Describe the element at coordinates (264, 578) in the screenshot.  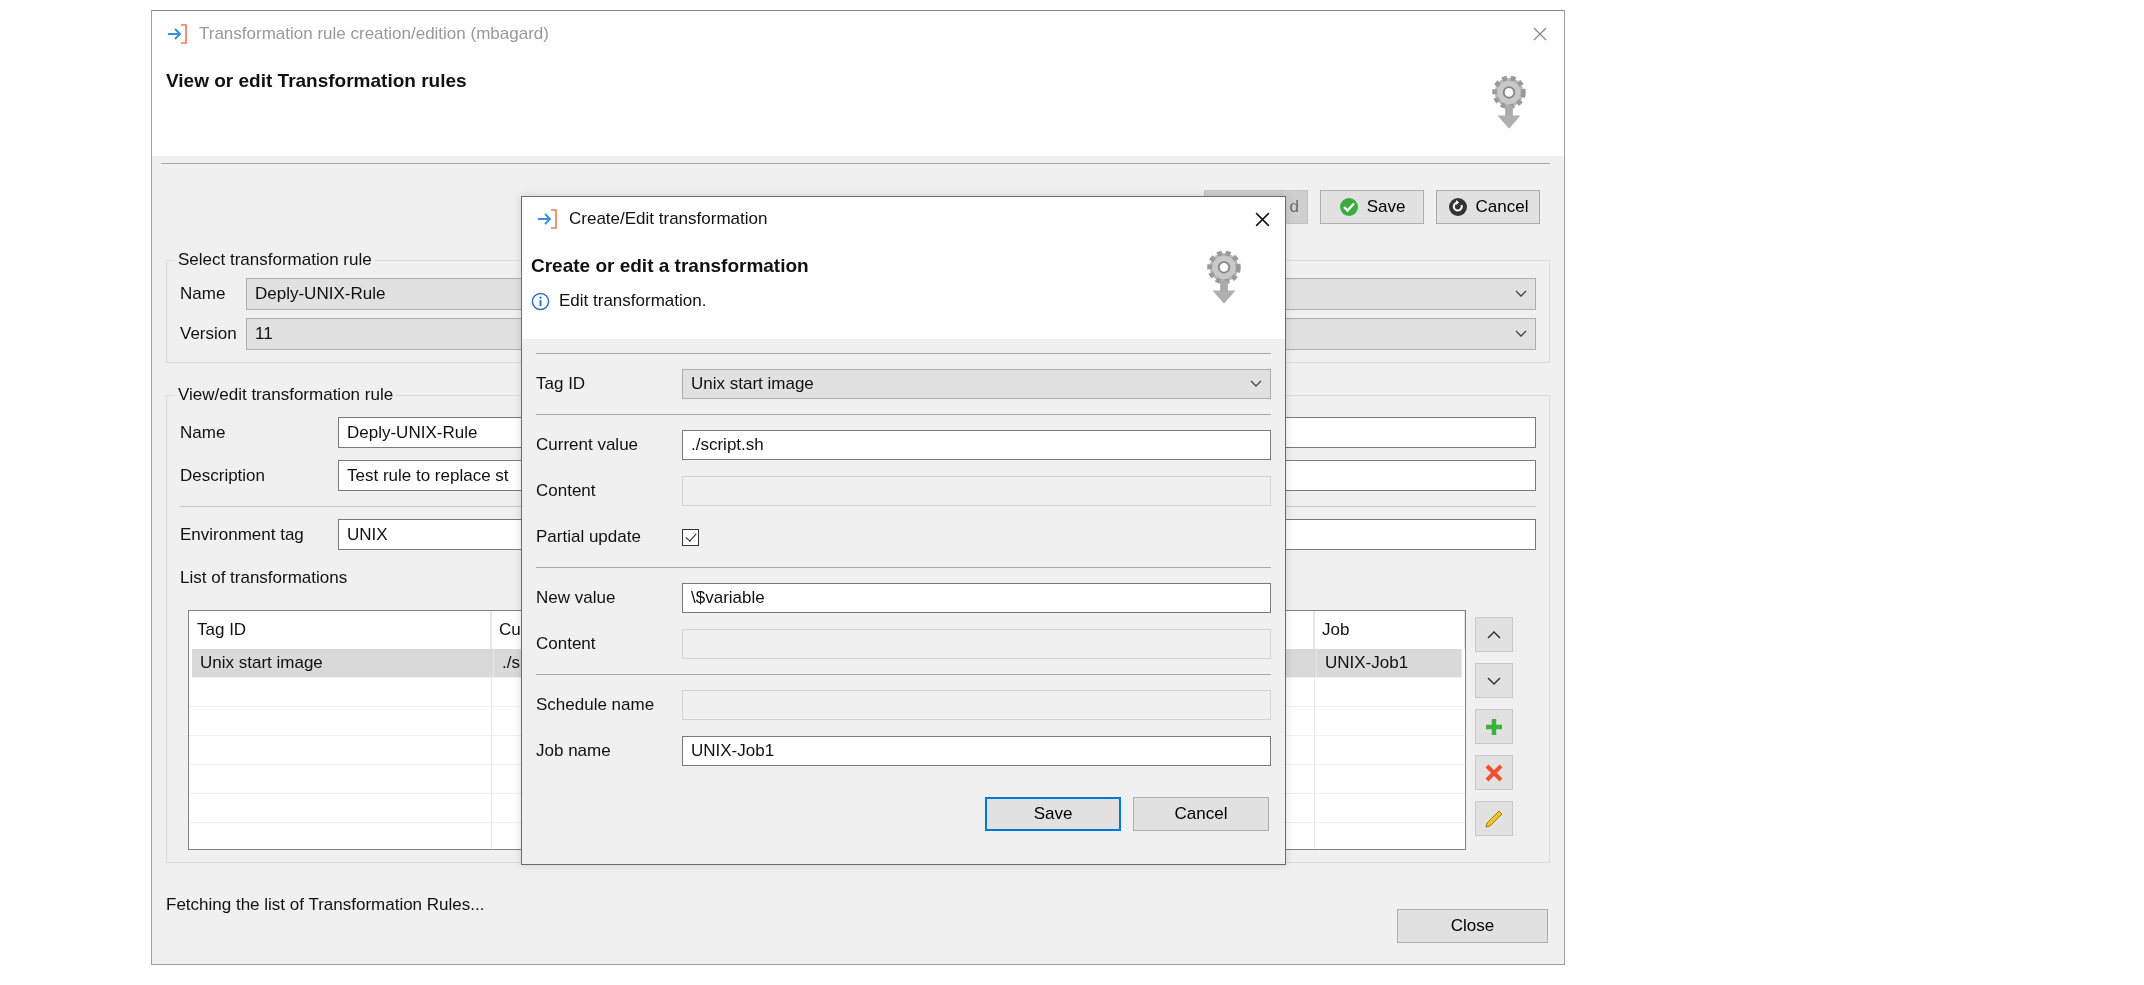
I see `list-label: List of transformations` at that location.